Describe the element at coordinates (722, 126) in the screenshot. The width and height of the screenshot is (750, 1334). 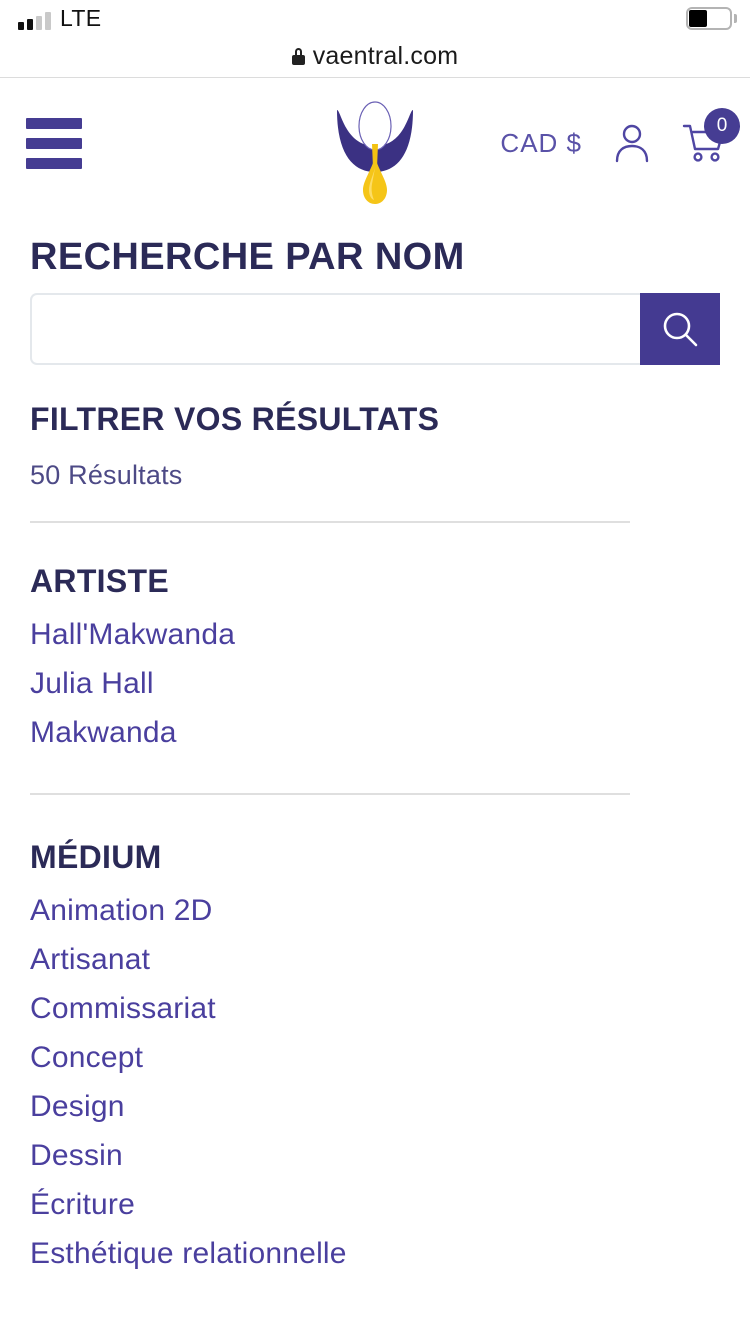
I see `cart-count-badge: 0` at that location.